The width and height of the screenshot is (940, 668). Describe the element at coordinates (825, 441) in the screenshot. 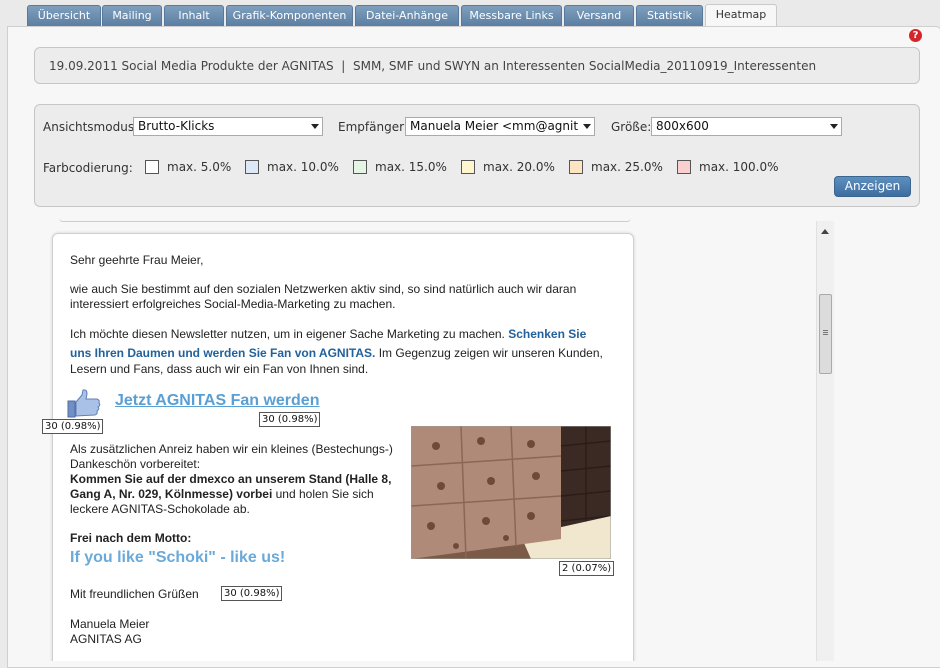

I see `preview-scrollbar` at that location.